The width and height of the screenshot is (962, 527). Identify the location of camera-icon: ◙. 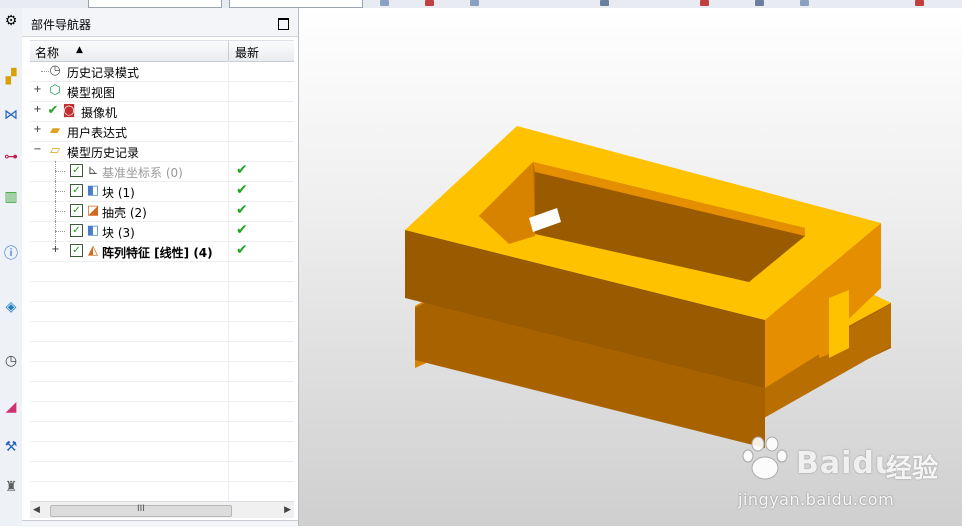
(69, 110).